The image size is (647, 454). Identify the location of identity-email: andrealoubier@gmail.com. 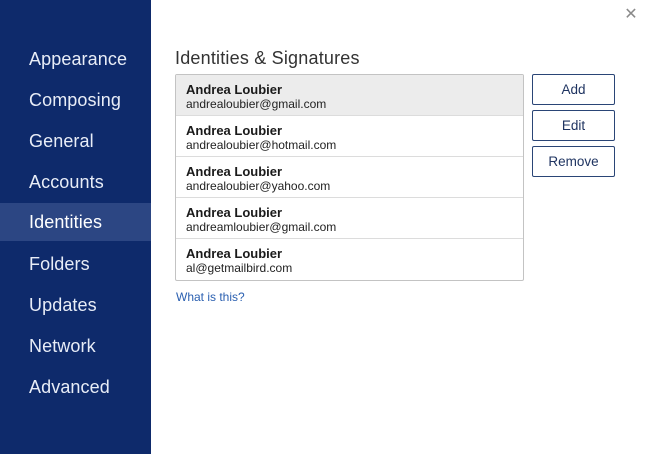
(256, 104).